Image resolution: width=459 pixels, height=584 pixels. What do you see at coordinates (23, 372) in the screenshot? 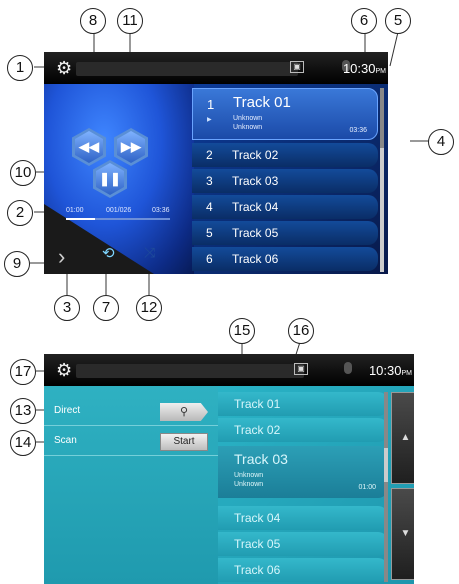
I see `callout-17: 17` at bounding box center [23, 372].